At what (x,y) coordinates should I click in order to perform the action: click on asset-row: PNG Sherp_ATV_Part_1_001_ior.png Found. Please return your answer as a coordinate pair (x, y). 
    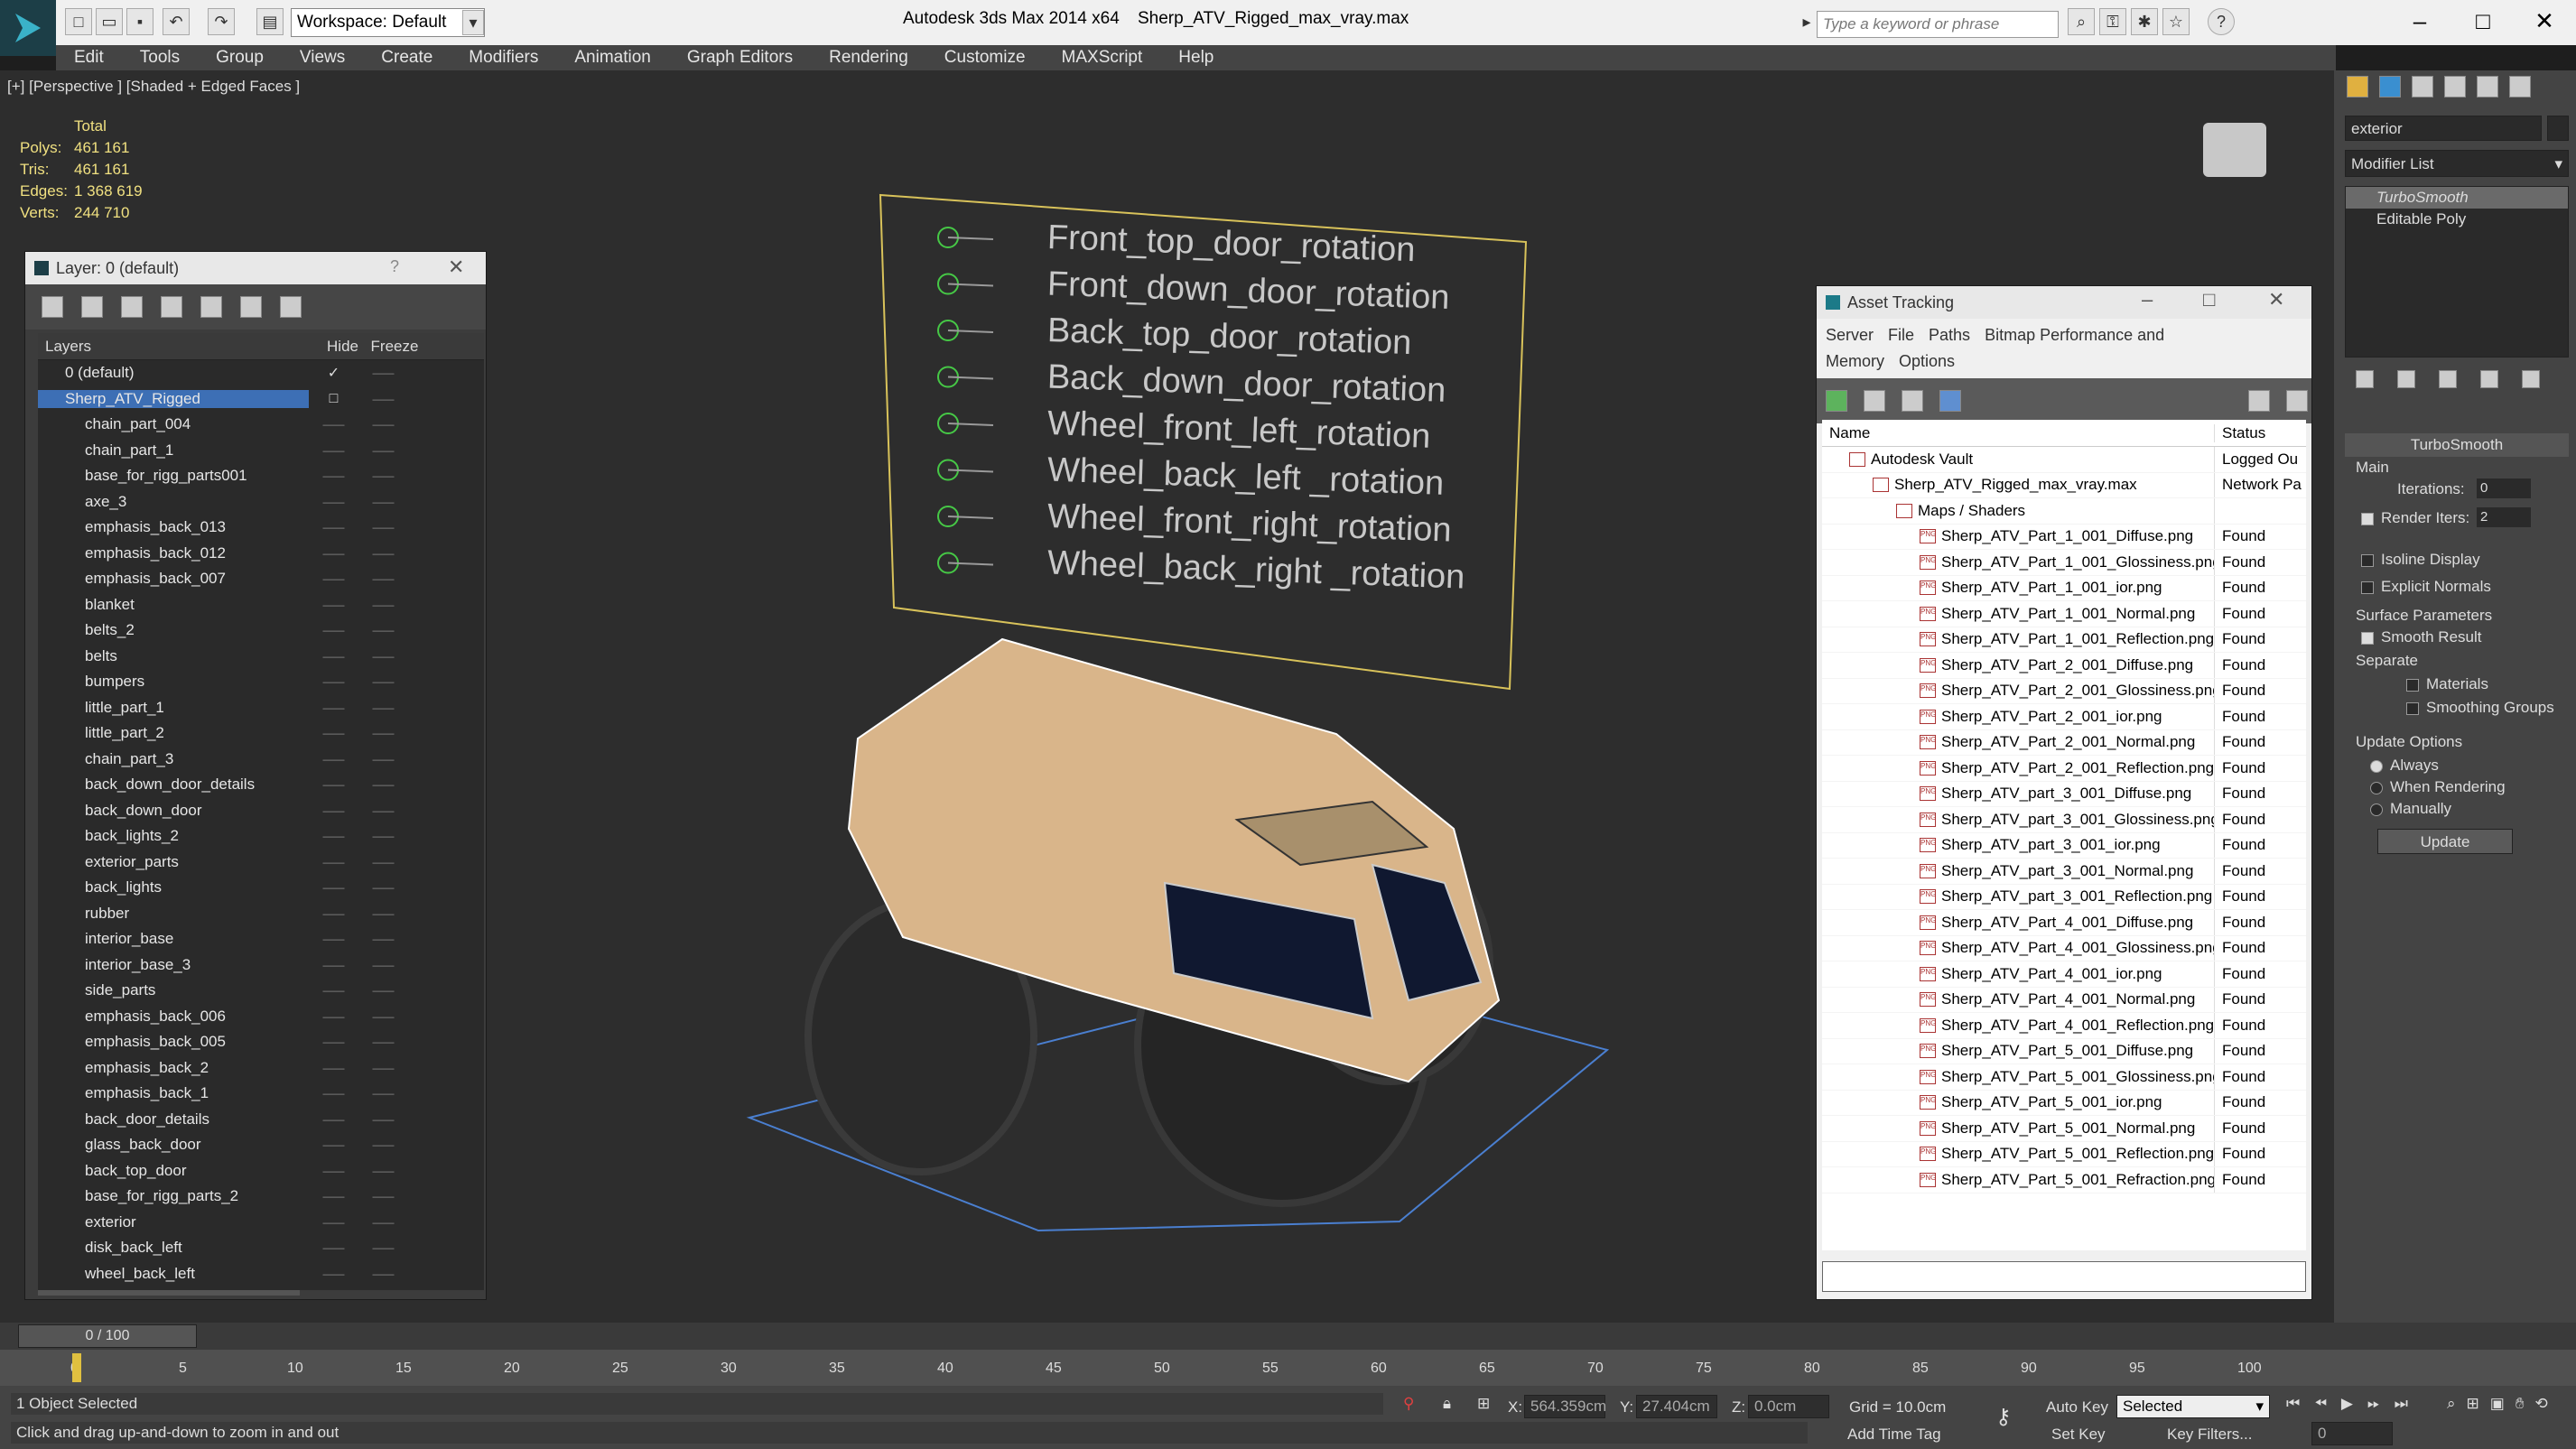
    Looking at the image, I should click on (2064, 588).